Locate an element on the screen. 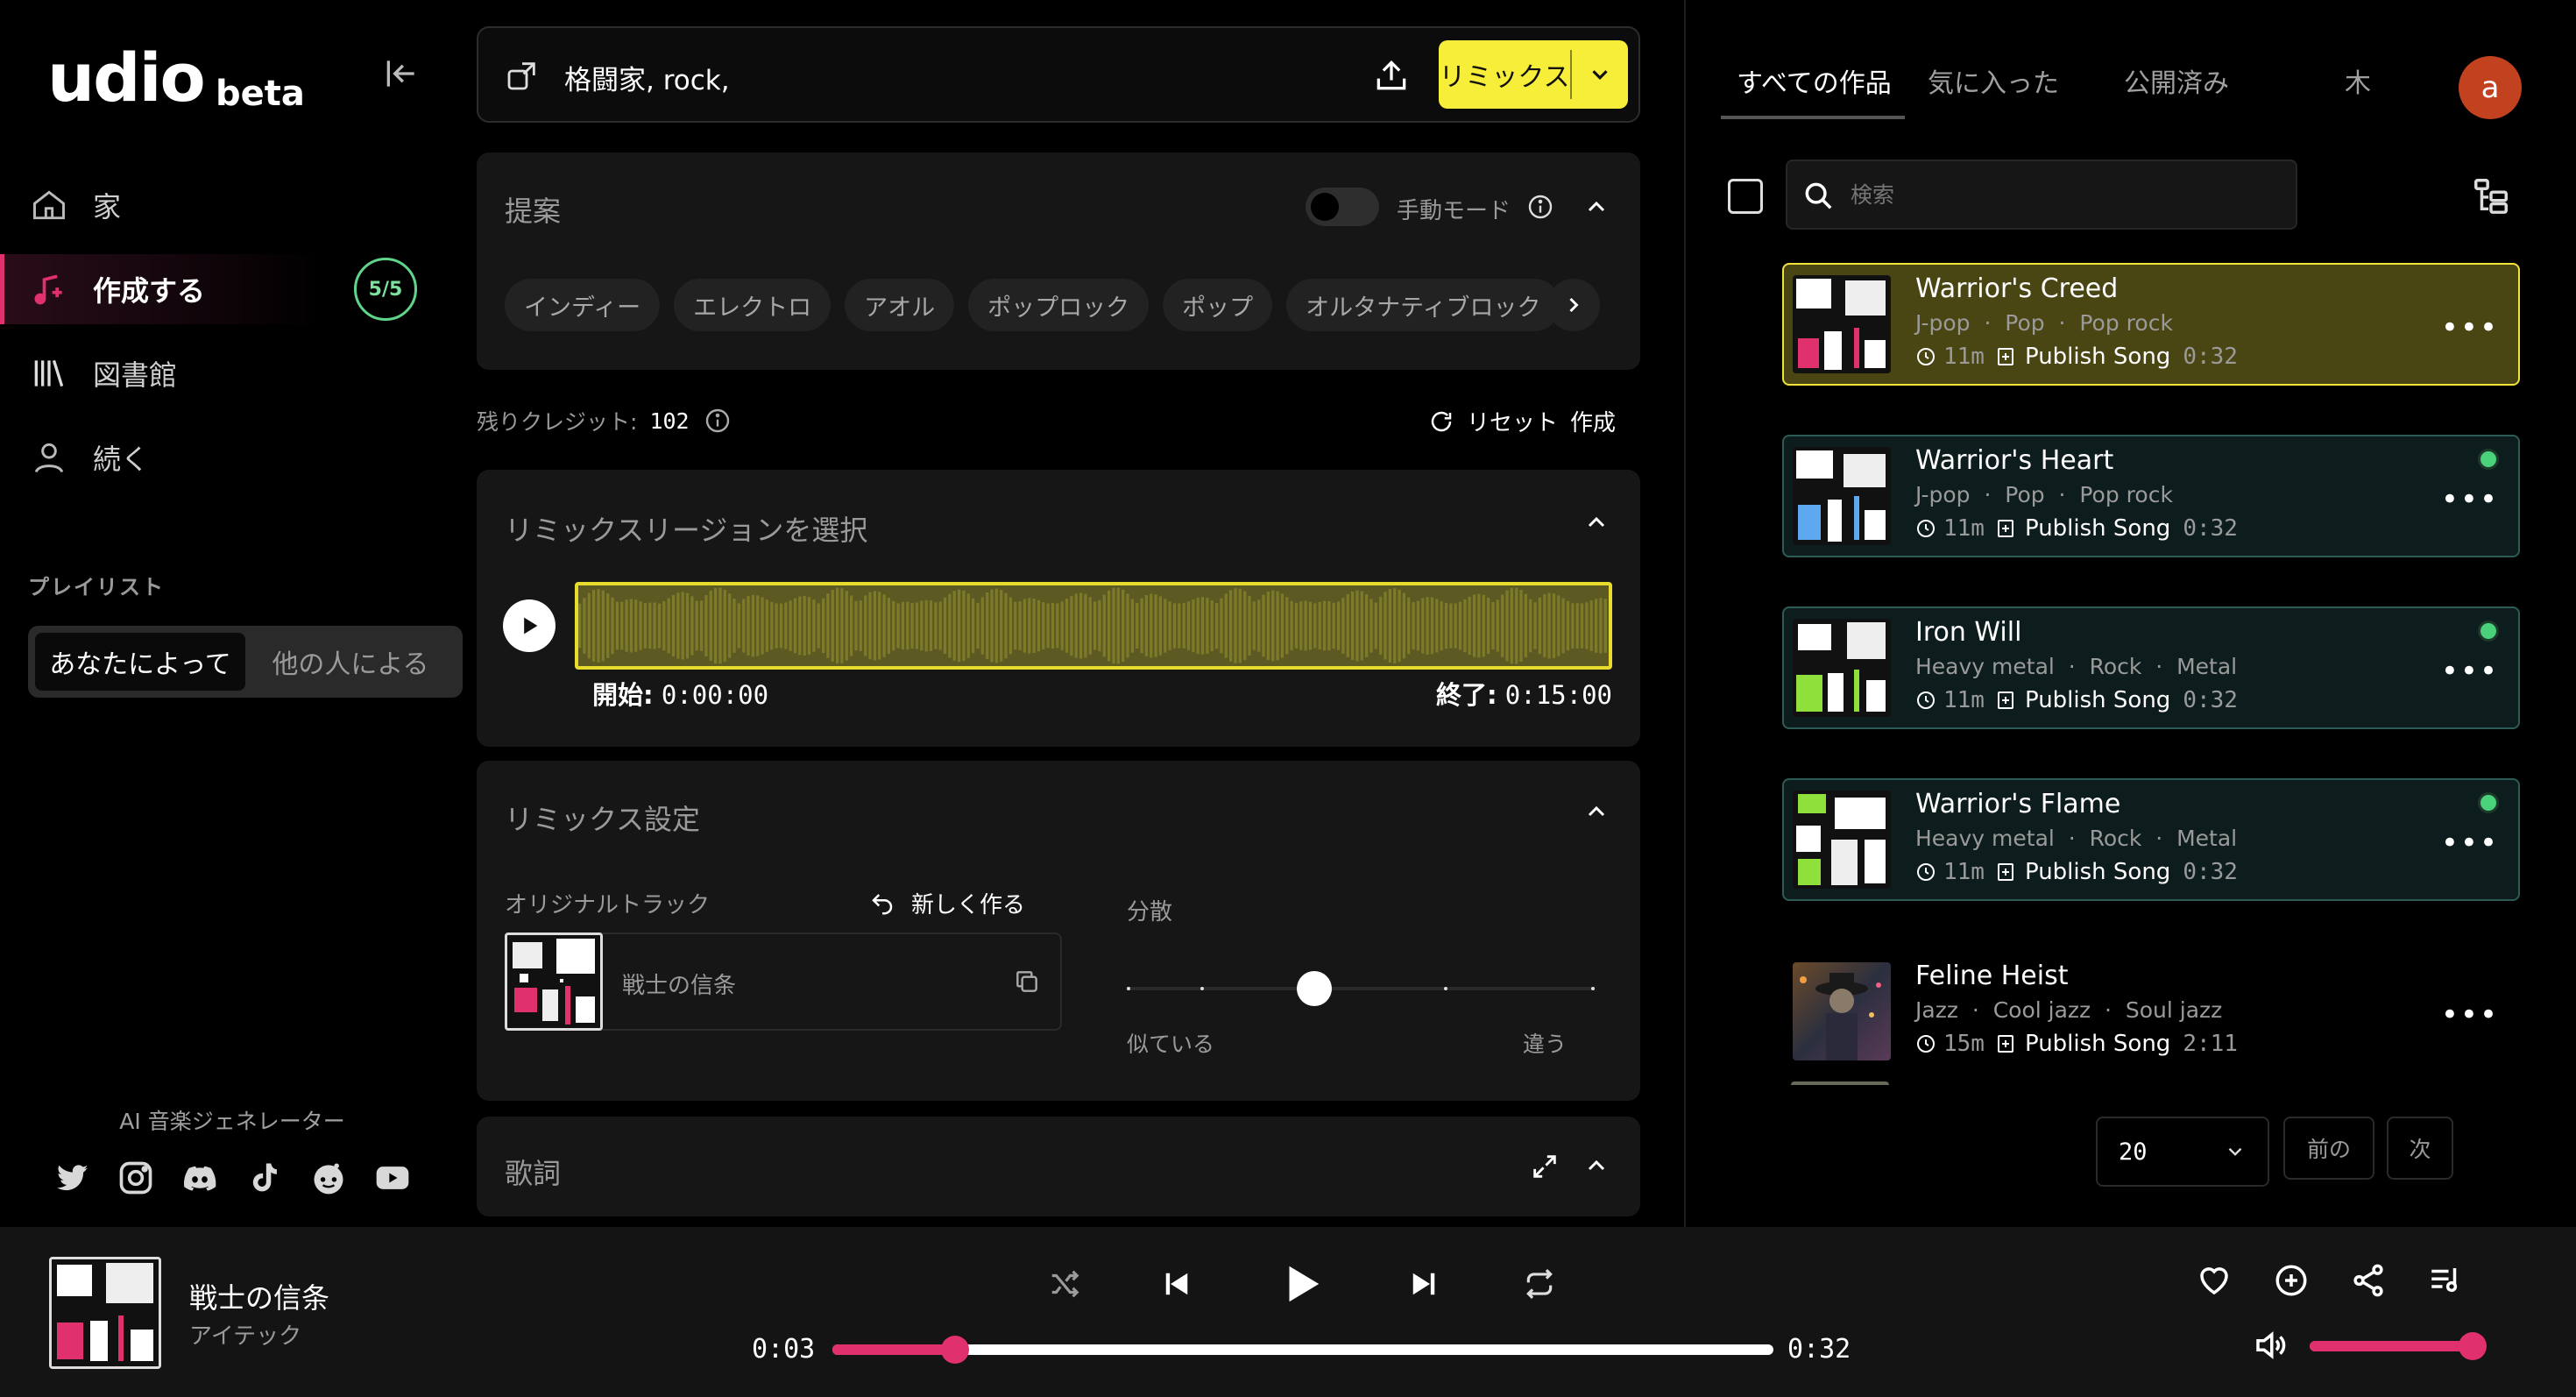 The width and height of the screenshot is (2576, 1397). volume-icon is located at coordinates (2270, 1346).